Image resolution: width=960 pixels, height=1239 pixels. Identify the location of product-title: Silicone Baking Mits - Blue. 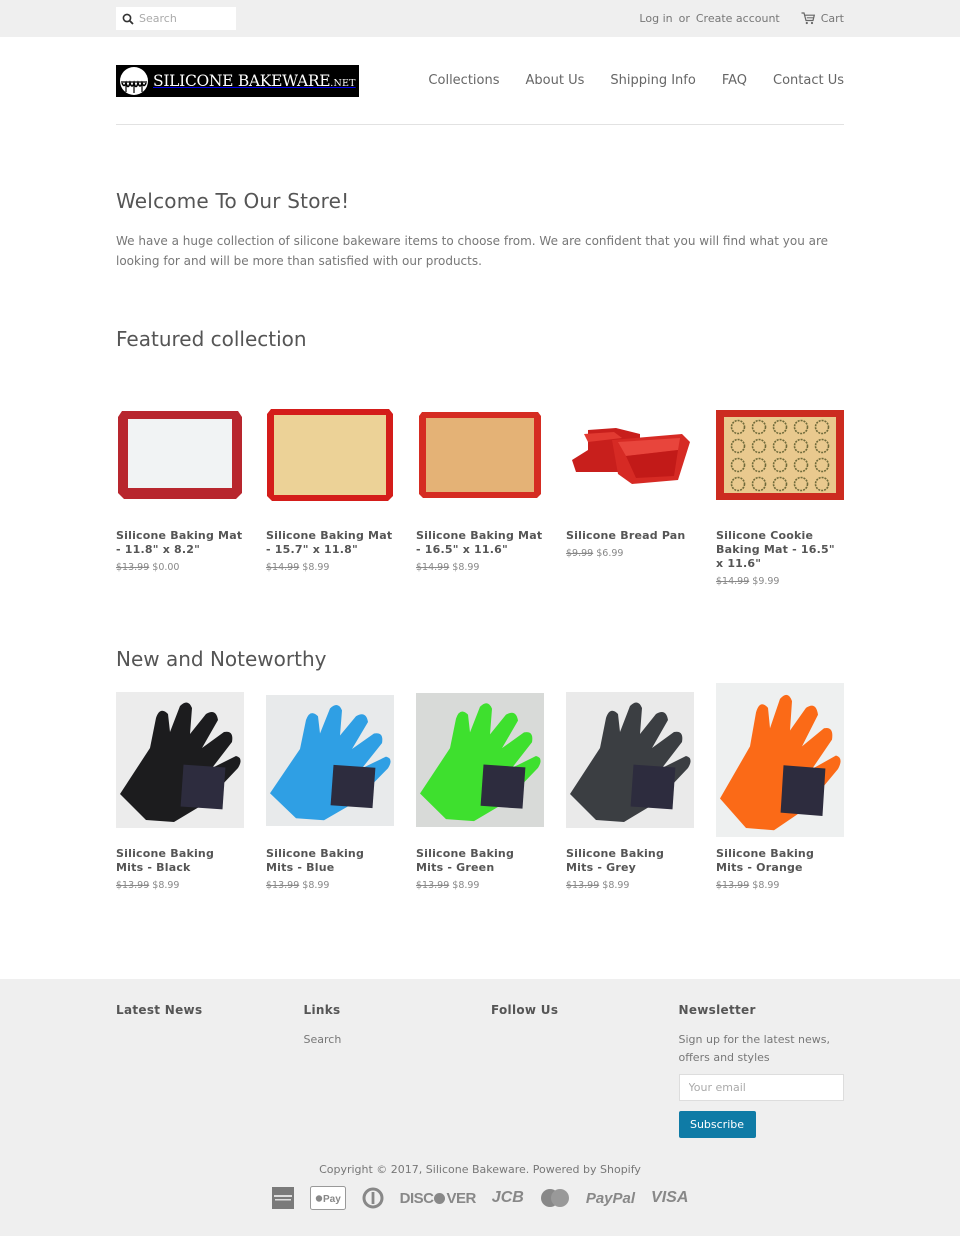
(315, 860).